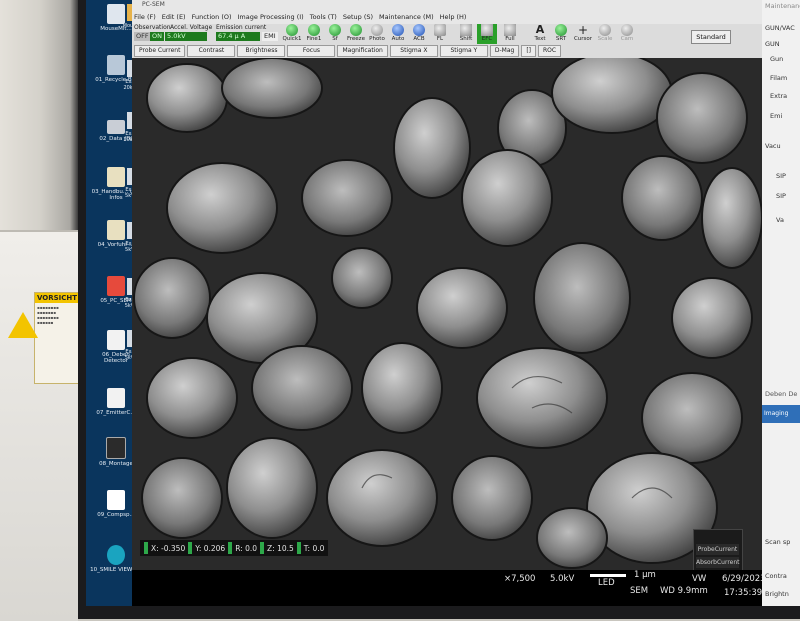 This screenshot has width=800, height=621. What do you see at coordinates (356, 30) in the screenshot?
I see `freeze-icon` at bounding box center [356, 30].